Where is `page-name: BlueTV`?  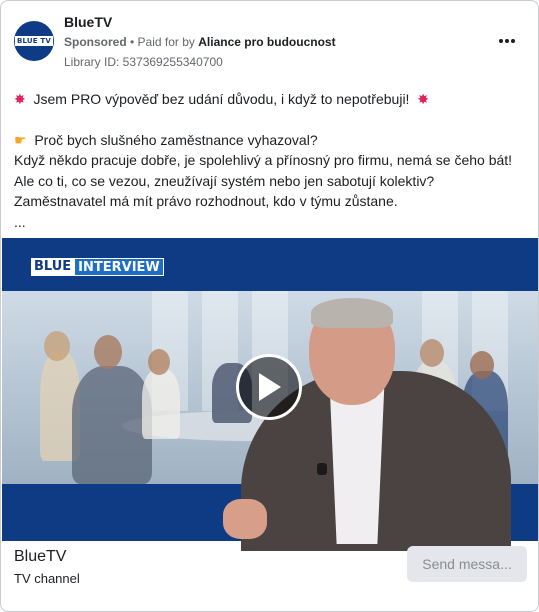
page-name: BlueTV is located at coordinates (88, 22).